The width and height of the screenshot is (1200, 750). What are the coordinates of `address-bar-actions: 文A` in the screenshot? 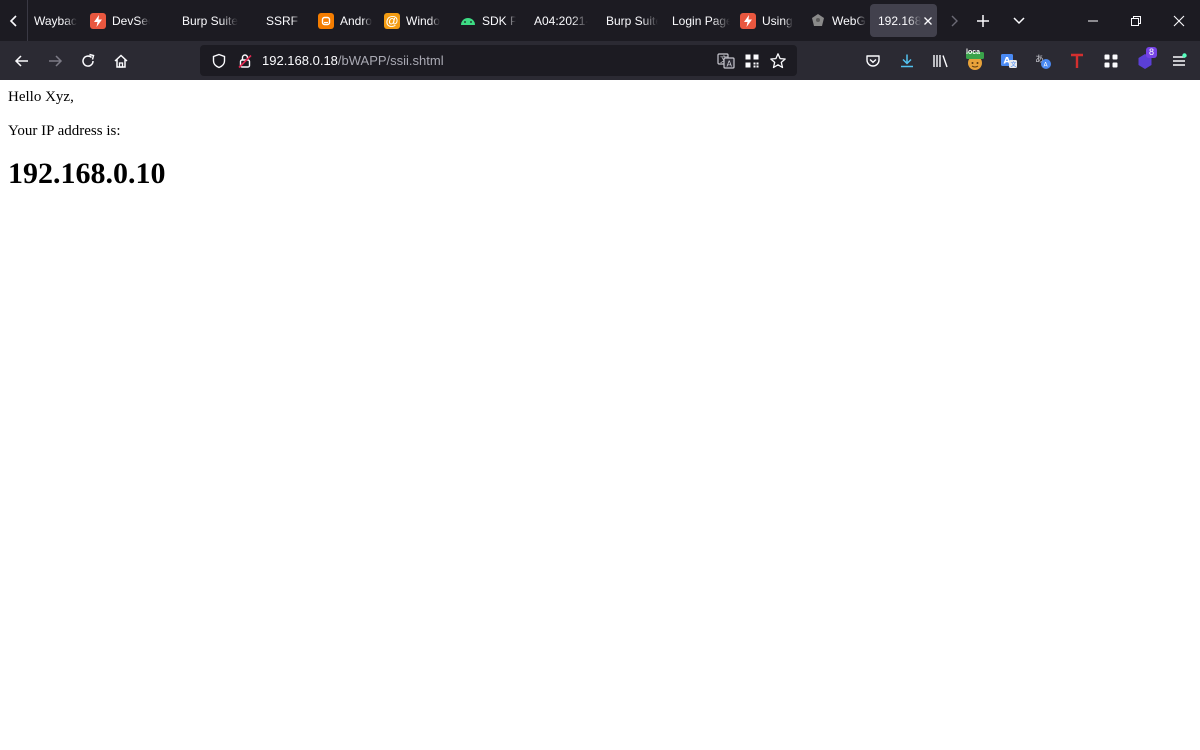 It's located at (752, 61).